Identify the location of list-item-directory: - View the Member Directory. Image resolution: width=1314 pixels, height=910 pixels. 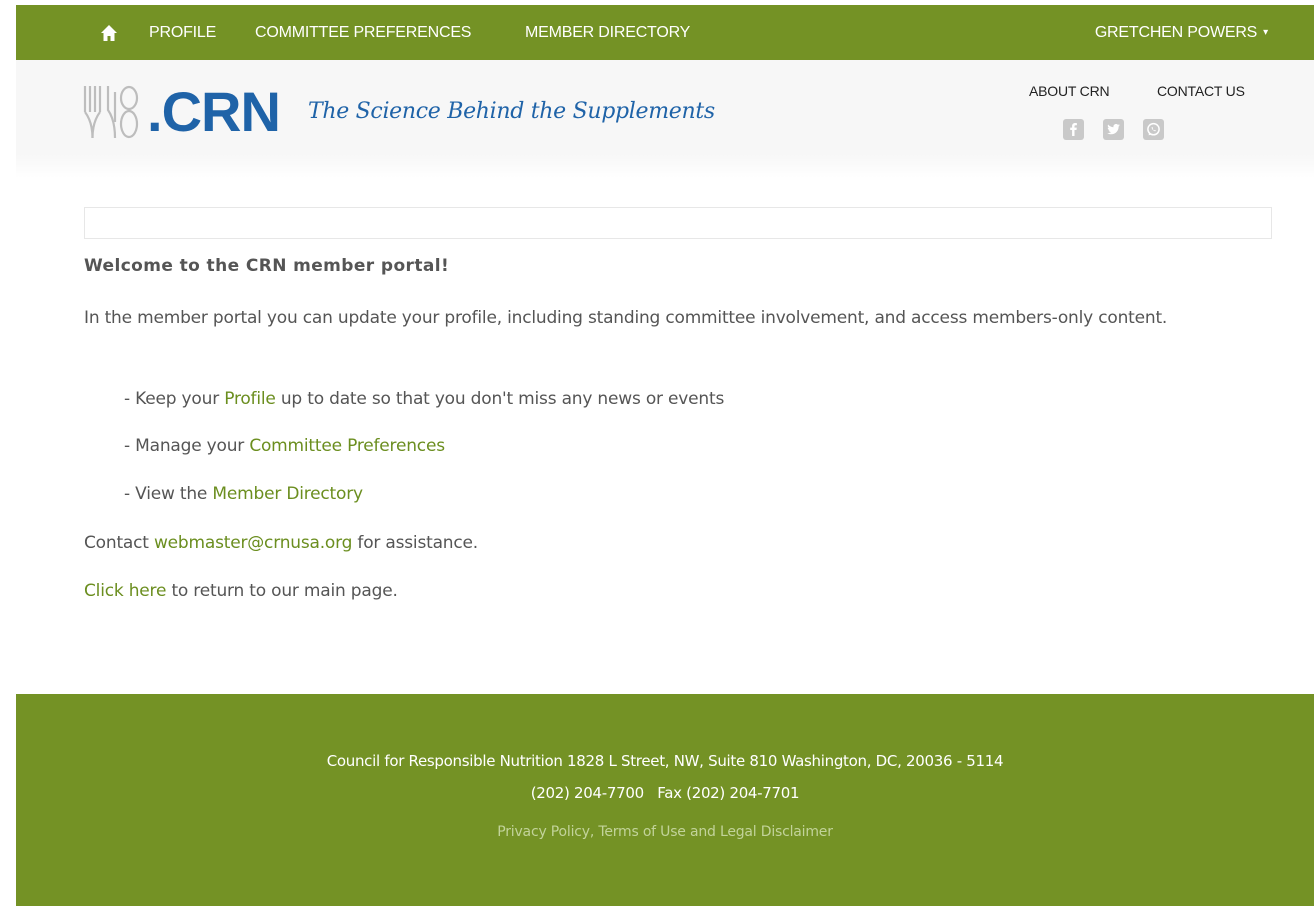
(243, 494).